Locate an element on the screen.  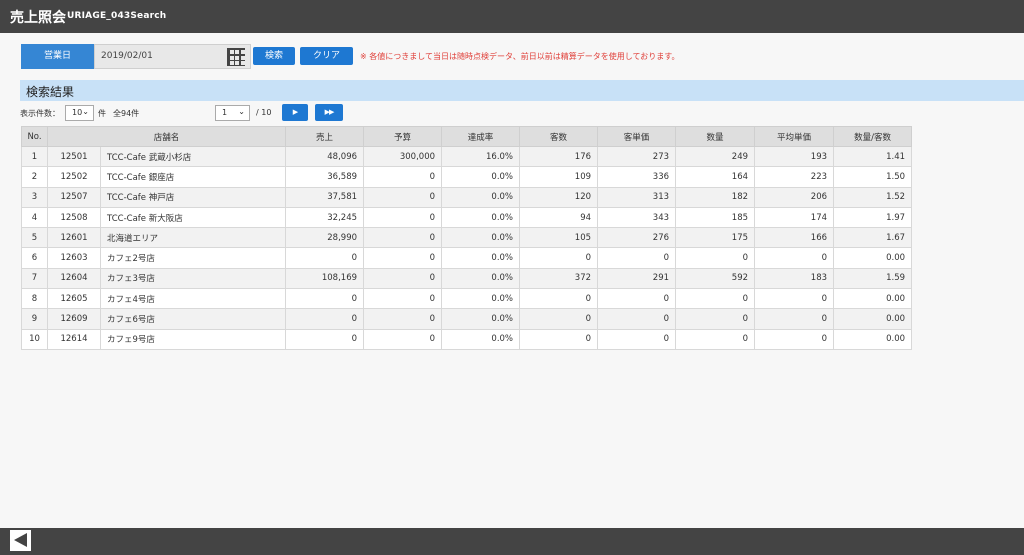
cell-store-name: TCC-Cafe 新大阪店 is located at coordinates (193, 217).